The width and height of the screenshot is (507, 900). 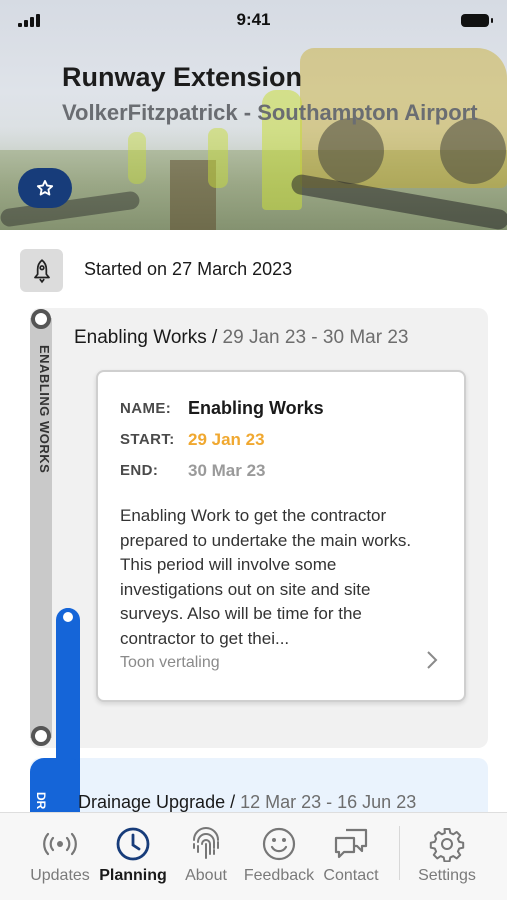 What do you see at coordinates (279, 875) in the screenshot?
I see `tab-label: Feedback` at bounding box center [279, 875].